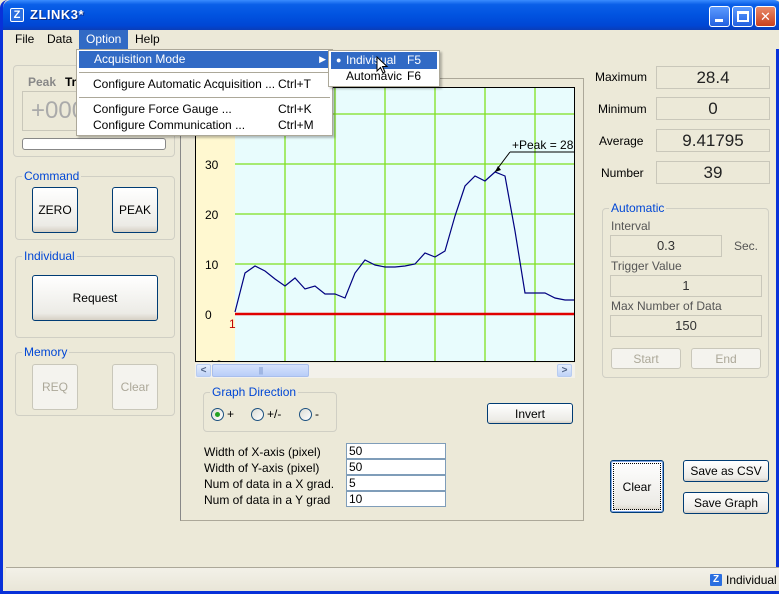  I want to click on scroll-left-arrow-icon: <, so click(203, 370).